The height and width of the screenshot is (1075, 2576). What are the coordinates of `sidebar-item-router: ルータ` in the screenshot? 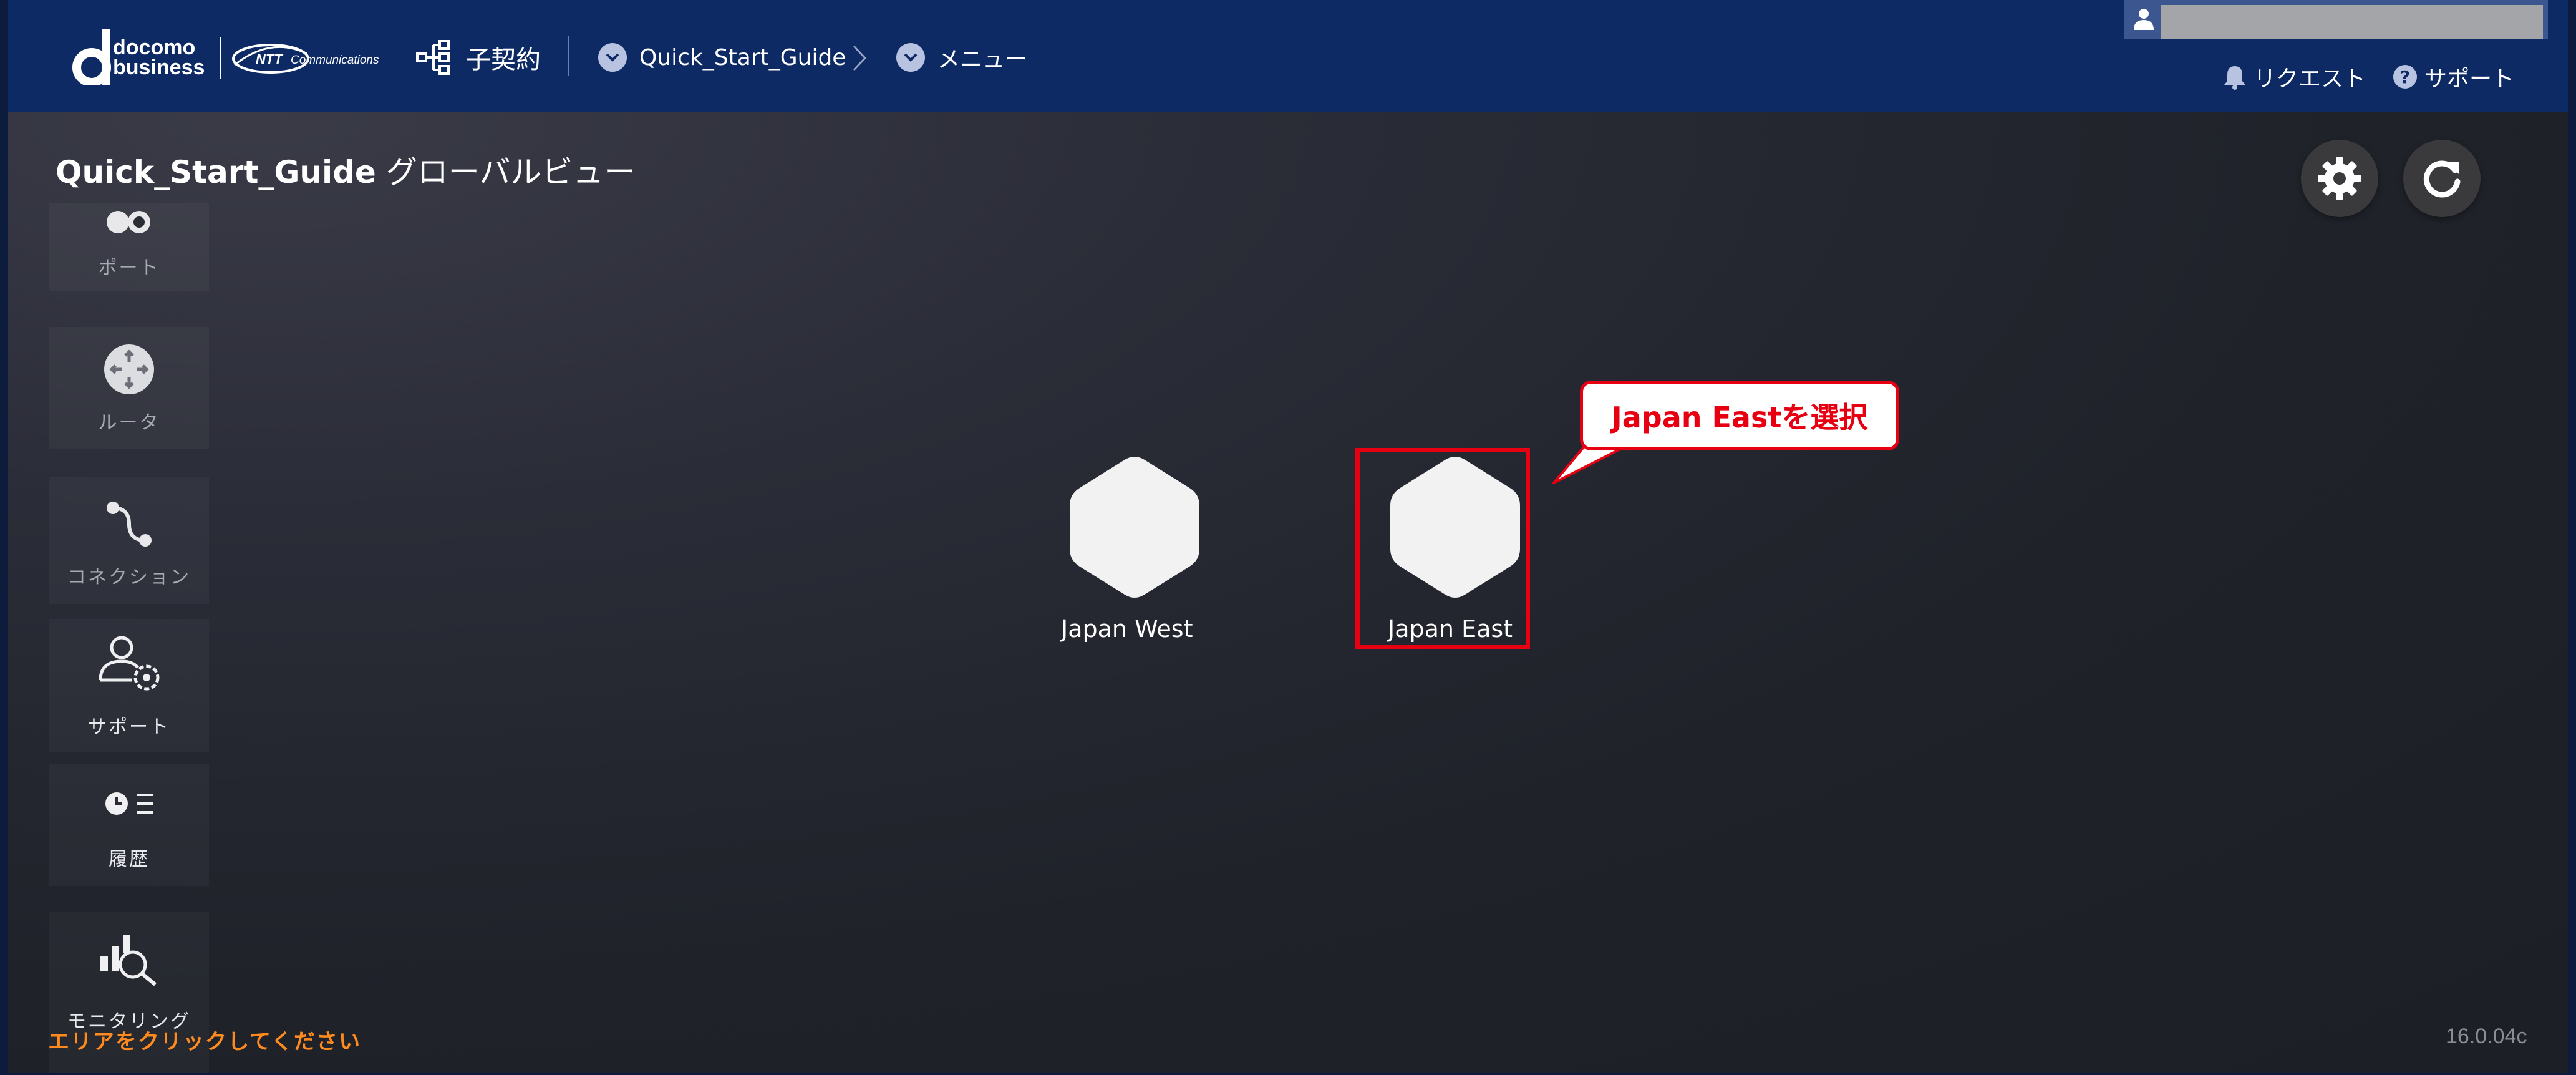 It's located at (129, 388).